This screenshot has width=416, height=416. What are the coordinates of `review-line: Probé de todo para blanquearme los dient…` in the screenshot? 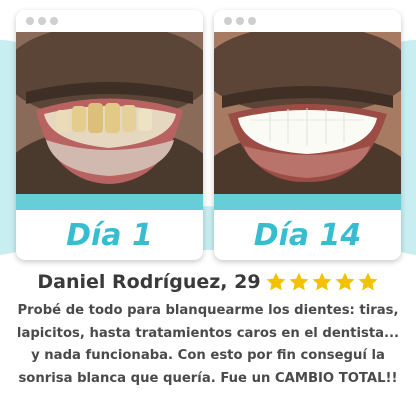 It's located at (208, 310).